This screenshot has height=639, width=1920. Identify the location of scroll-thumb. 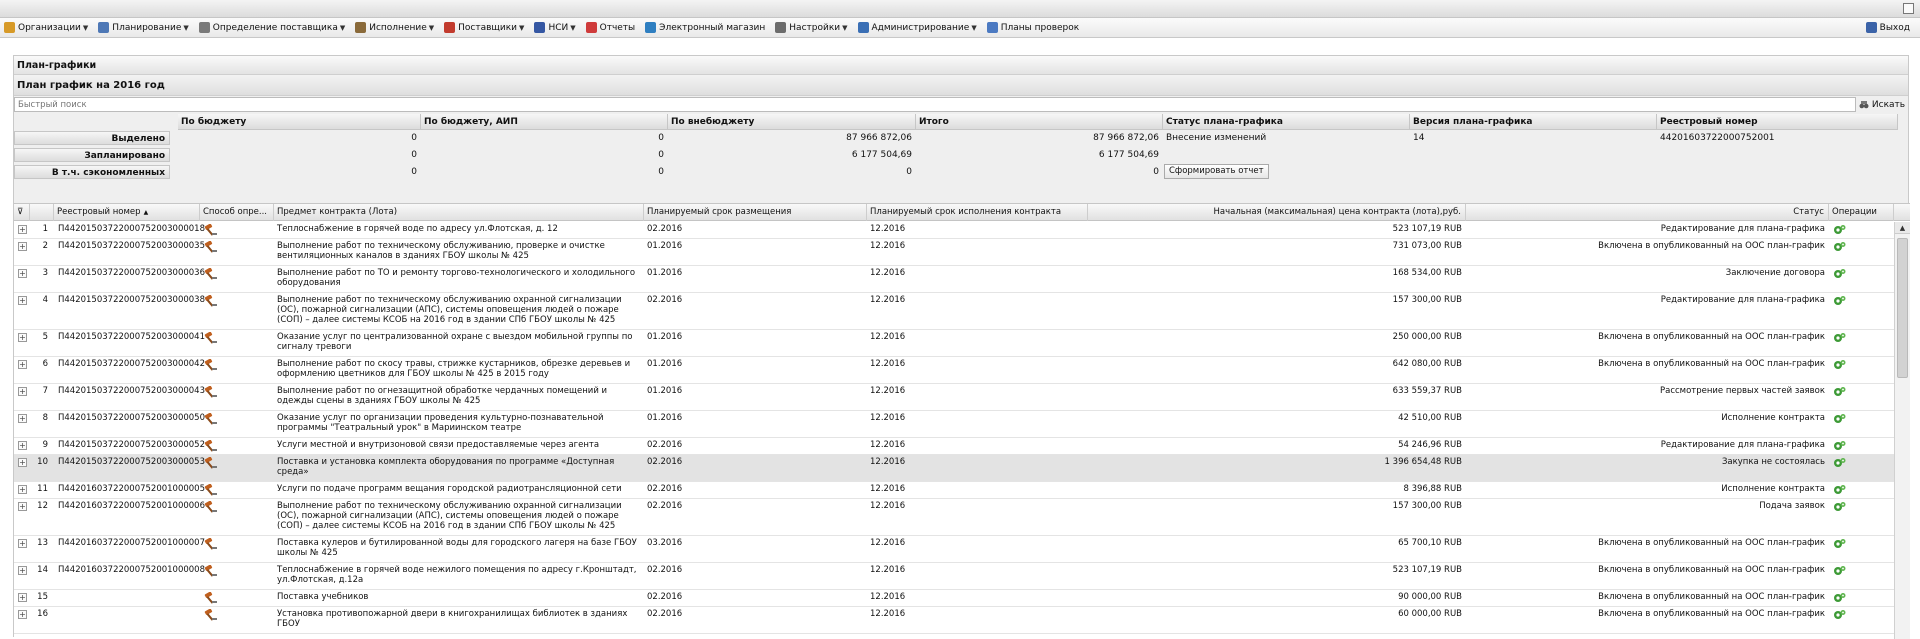
(1902, 308).